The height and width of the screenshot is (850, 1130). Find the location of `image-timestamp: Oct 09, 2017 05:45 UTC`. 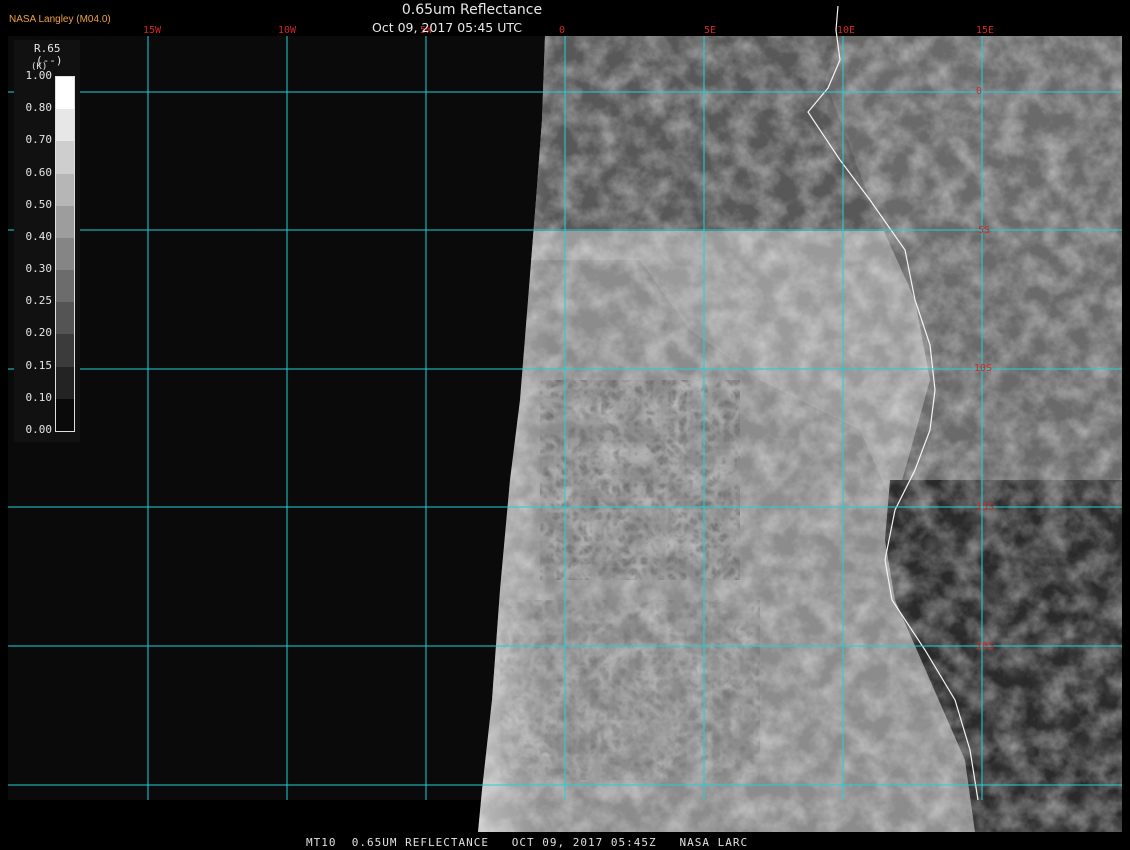

image-timestamp: Oct 09, 2017 05:45 UTC is located at coordinates (447, 27).